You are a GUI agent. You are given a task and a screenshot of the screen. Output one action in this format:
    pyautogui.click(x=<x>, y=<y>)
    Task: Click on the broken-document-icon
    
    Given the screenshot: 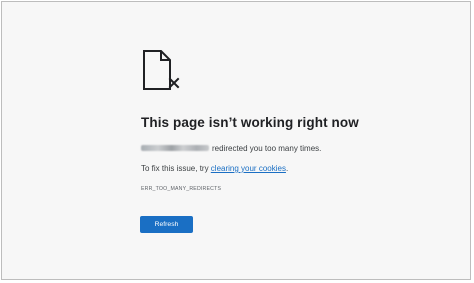 What is the action you would take?
    pyautogui.click(x=162, y=70)
    